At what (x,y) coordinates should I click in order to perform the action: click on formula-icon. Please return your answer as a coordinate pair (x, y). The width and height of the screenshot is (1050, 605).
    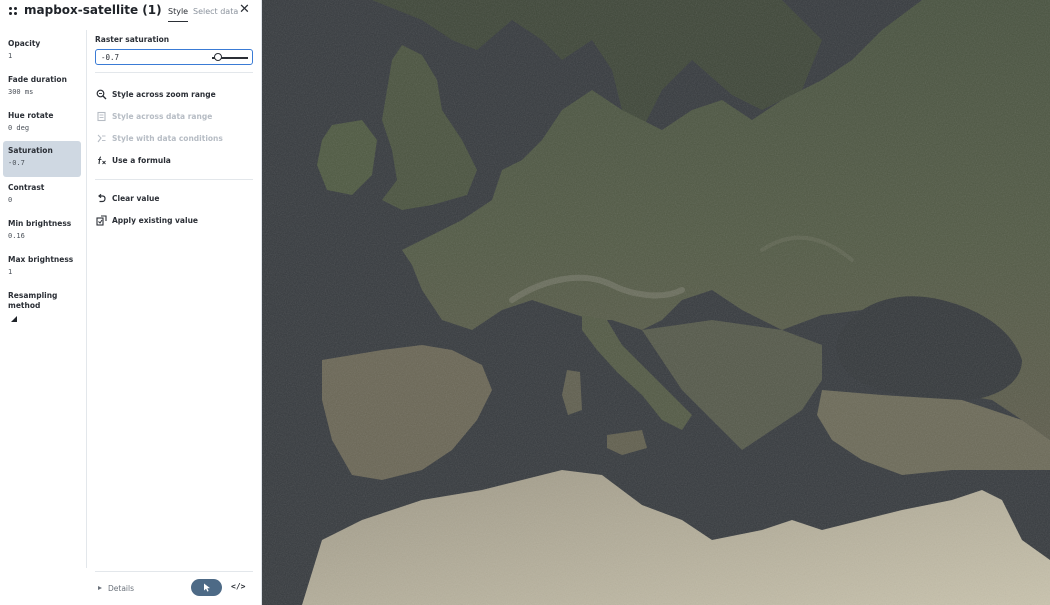
    Looking at the image, I should click on (101, 160).